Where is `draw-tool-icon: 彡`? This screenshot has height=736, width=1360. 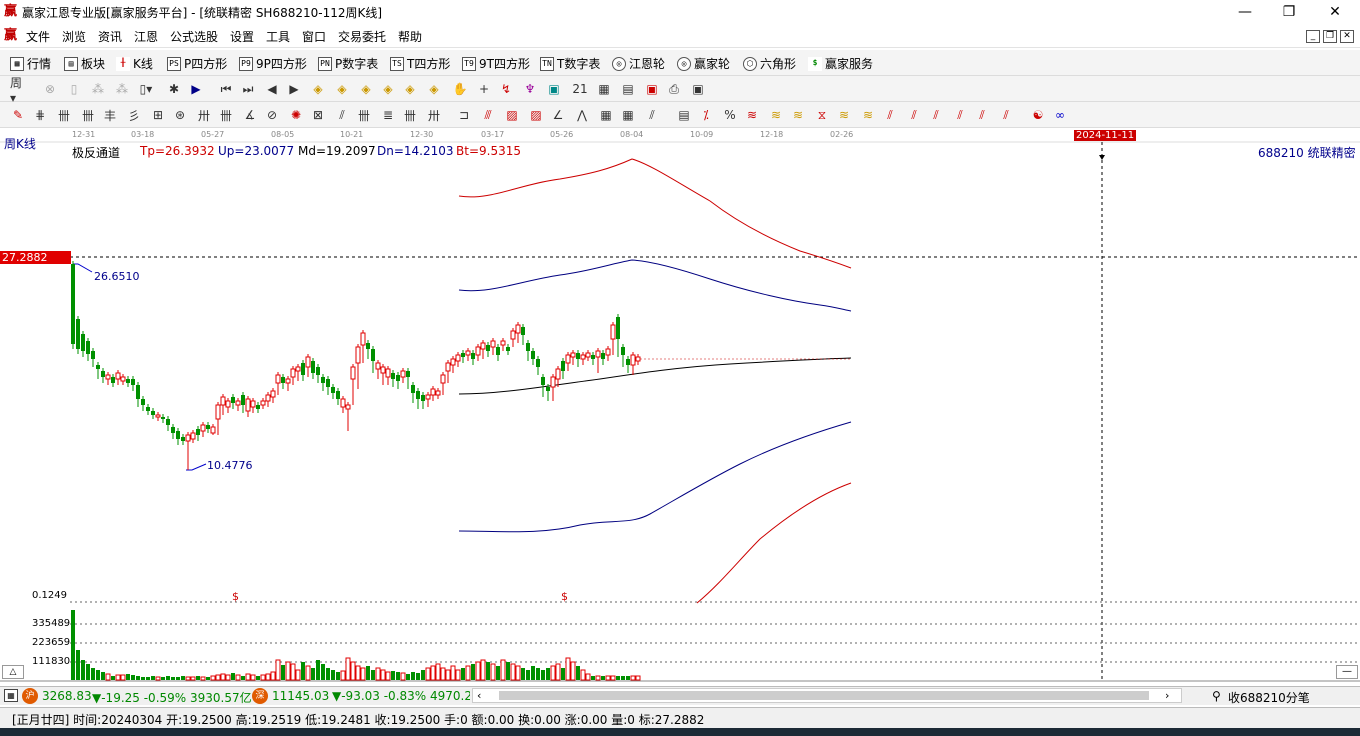
draw-tool-icon: 彡 is located at coordinates (134, 115).